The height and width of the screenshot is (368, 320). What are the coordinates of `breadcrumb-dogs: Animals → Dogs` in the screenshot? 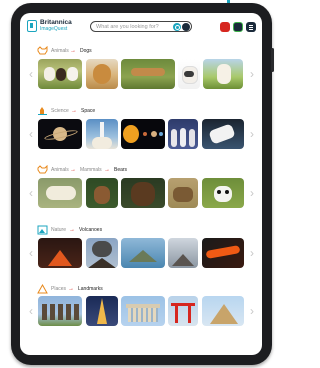 It's located at (141, 51).